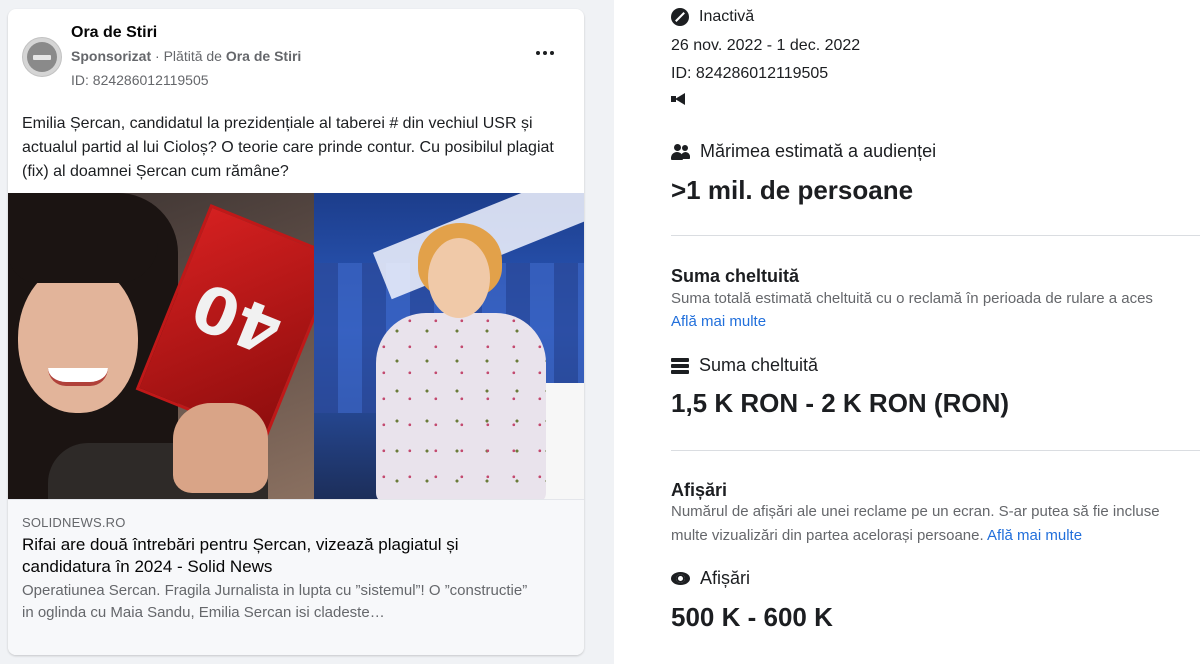 The height and width of the screenshot is (664, 1200). I want to click on impressions-label-row: Afișări, so click(710, 578).